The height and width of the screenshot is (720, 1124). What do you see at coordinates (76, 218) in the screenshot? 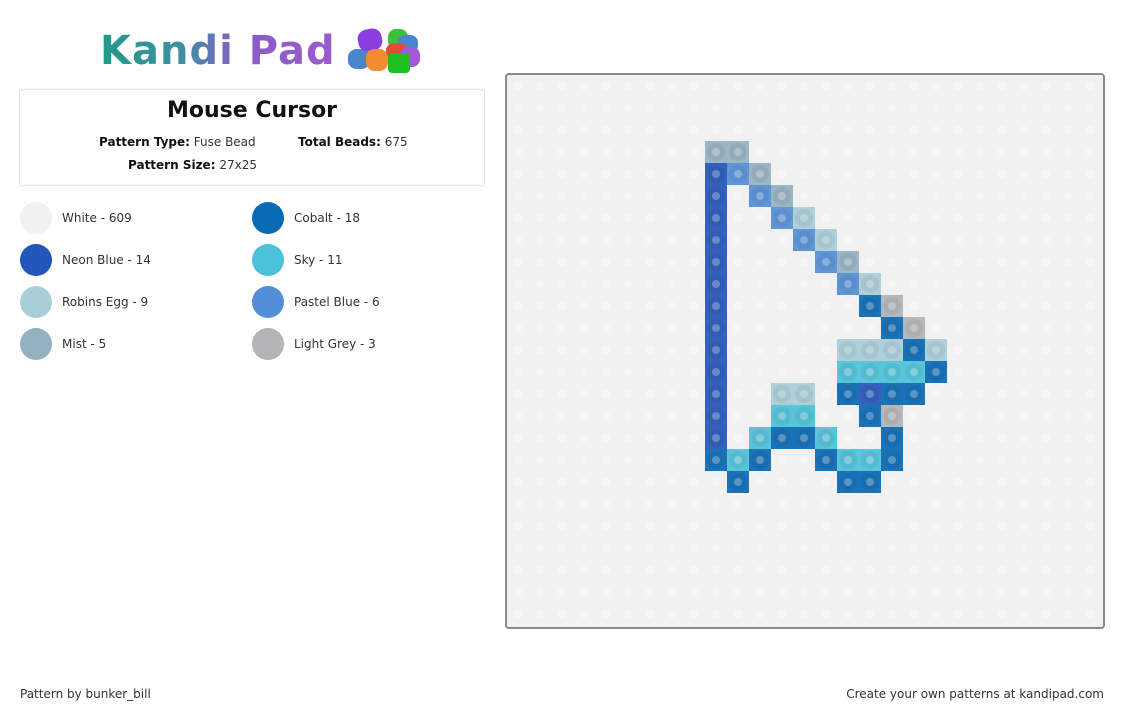
I see `legend-item-white: White - 609` at bounding box center [76, 218].